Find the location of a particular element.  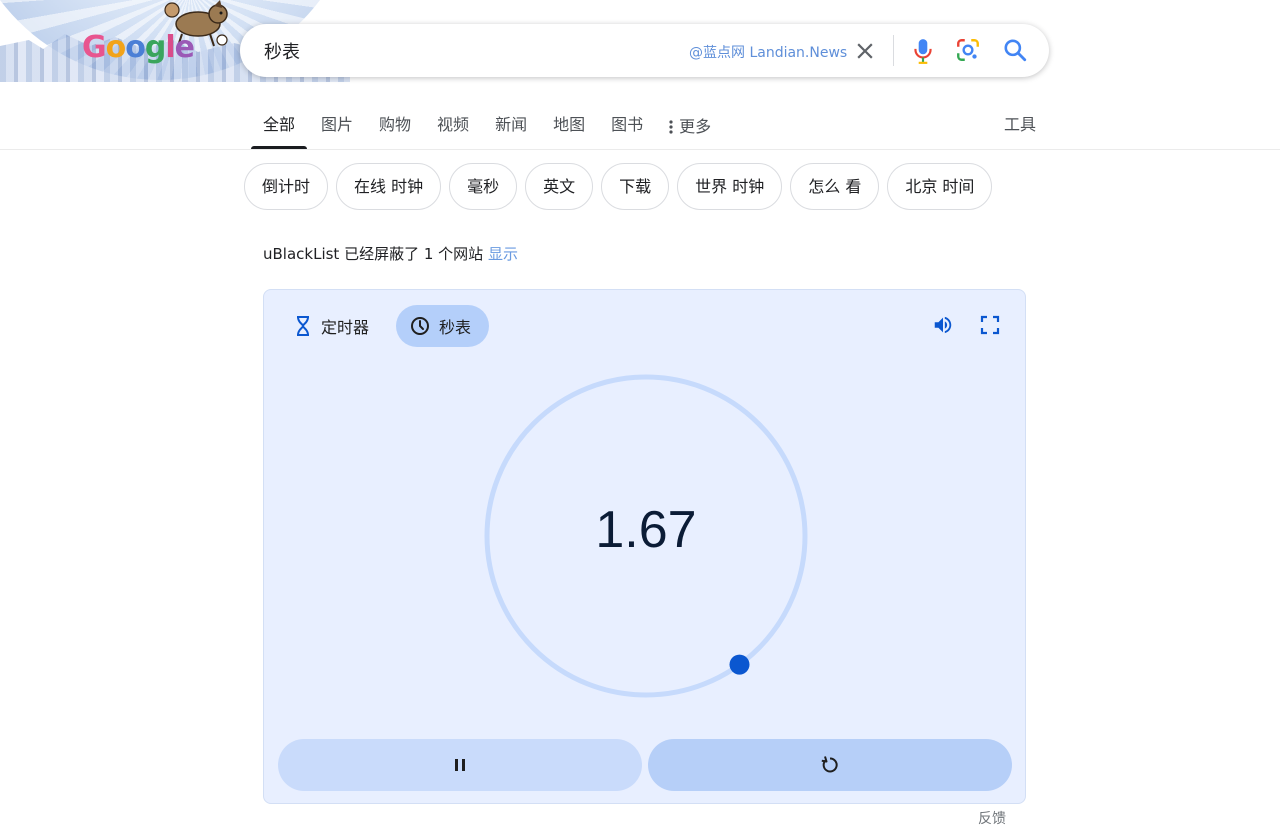

tab-more: 更多 is located at coordinates (690, 127).